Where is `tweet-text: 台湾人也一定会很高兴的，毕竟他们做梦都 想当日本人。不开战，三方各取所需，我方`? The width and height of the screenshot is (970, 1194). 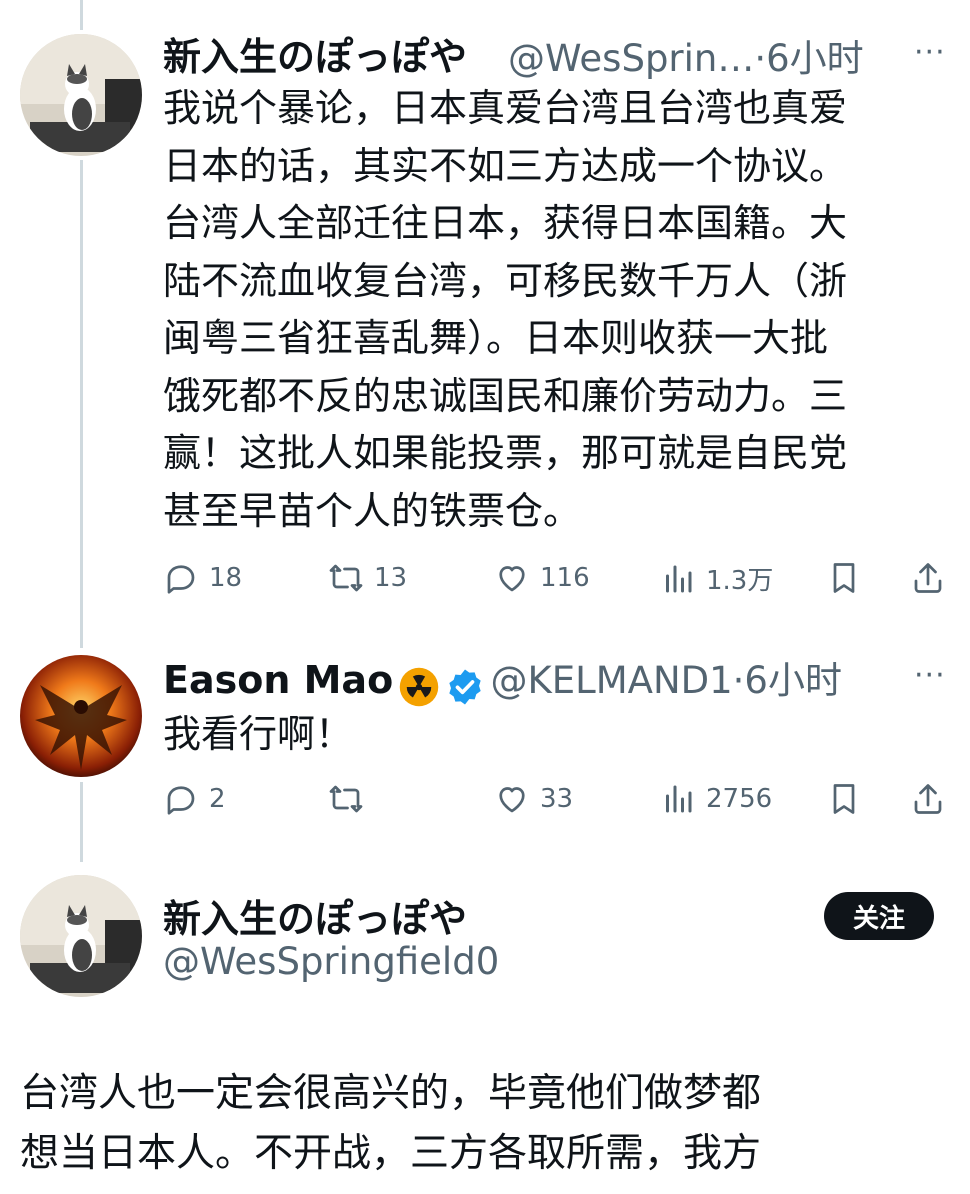
tweet-text: 台湾人也一定会很高兴的，毕竟他们做梦都 想当日本人。不开战，三方各取所需，我方 is located at coordinates (490, 1124).